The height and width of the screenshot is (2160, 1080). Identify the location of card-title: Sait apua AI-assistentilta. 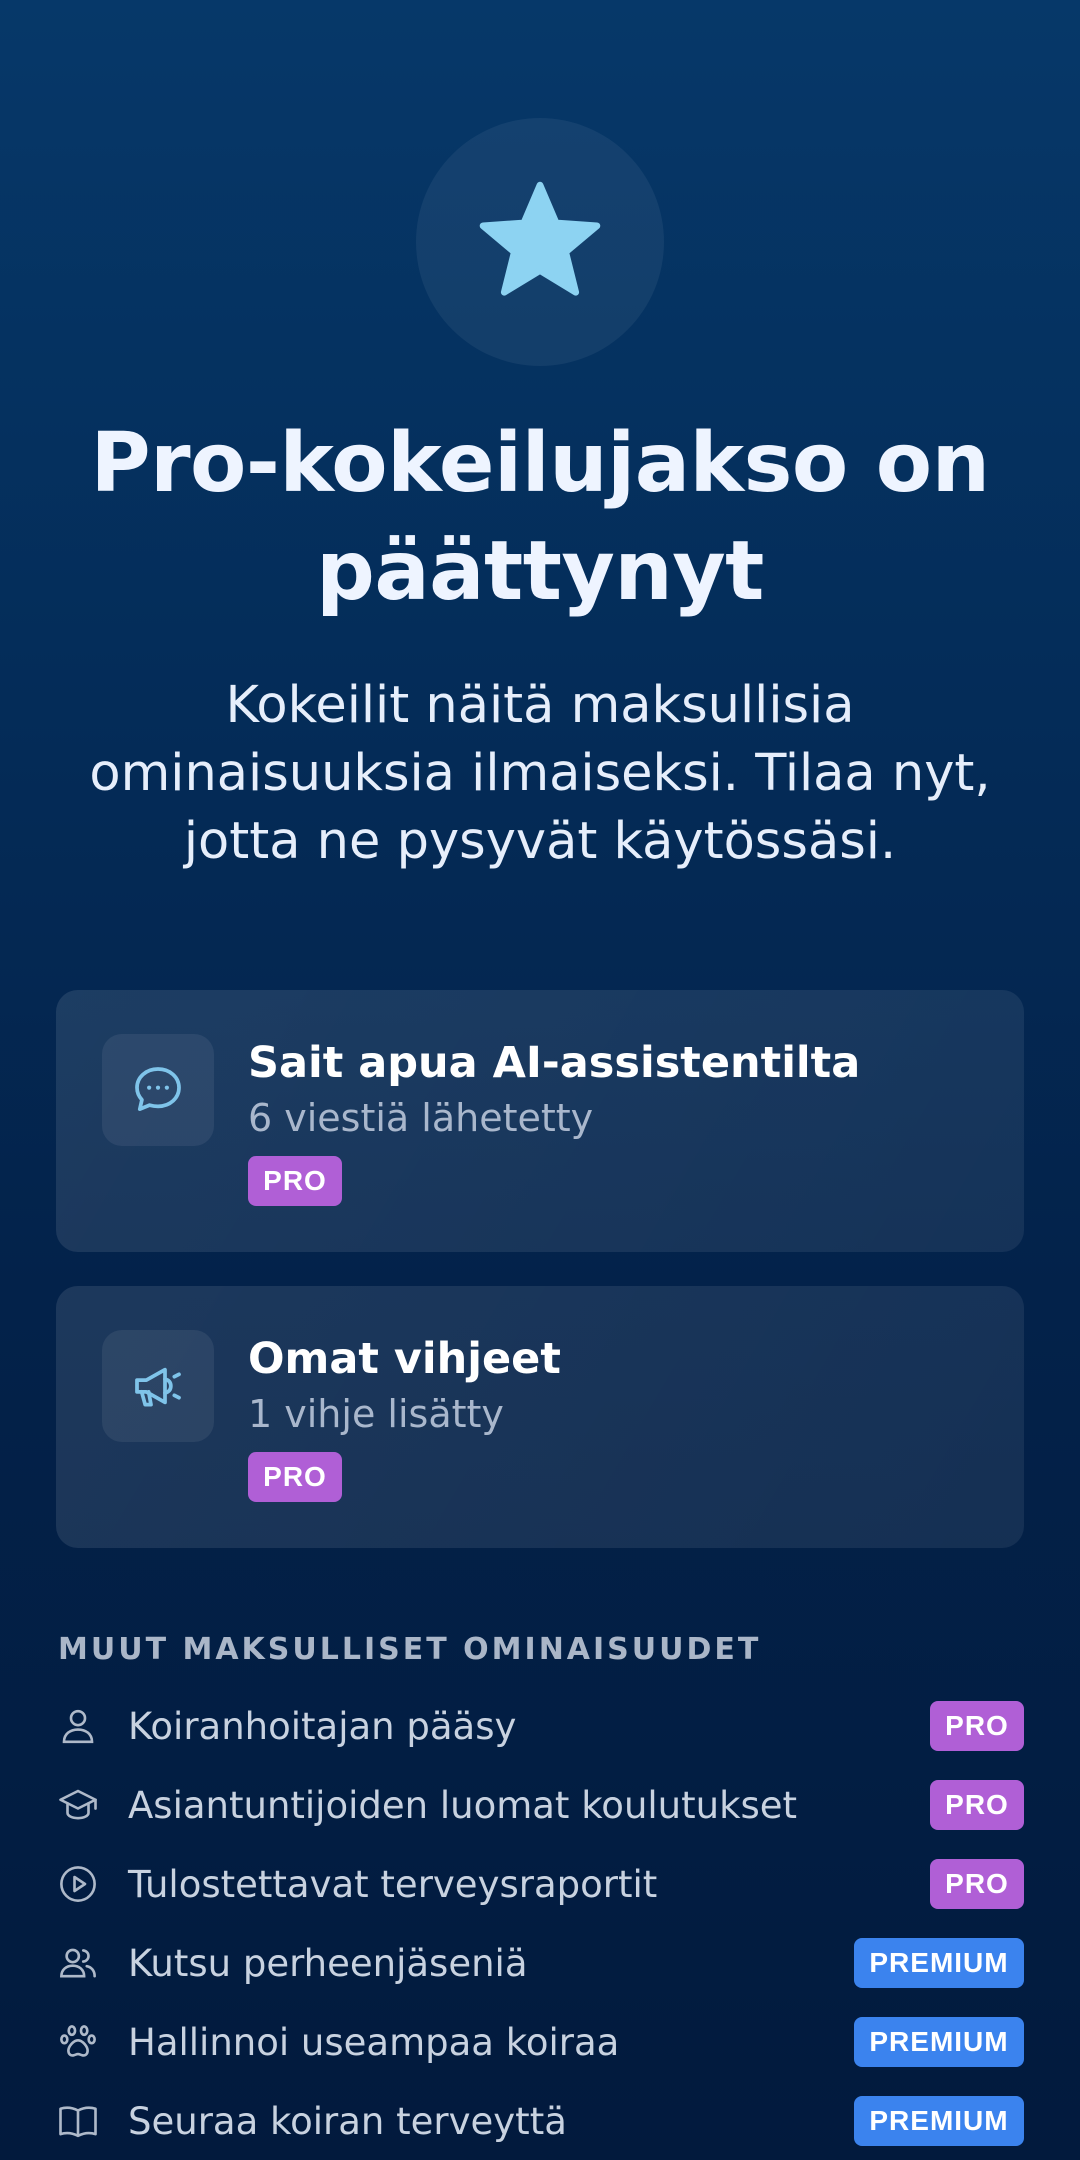
(554, 1063).